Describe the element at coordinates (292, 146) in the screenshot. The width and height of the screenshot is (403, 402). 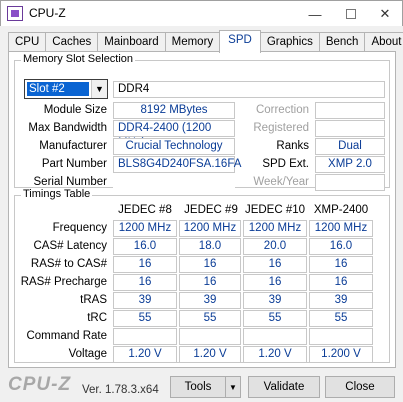
I see `ranks-label: Ranks` at that location.